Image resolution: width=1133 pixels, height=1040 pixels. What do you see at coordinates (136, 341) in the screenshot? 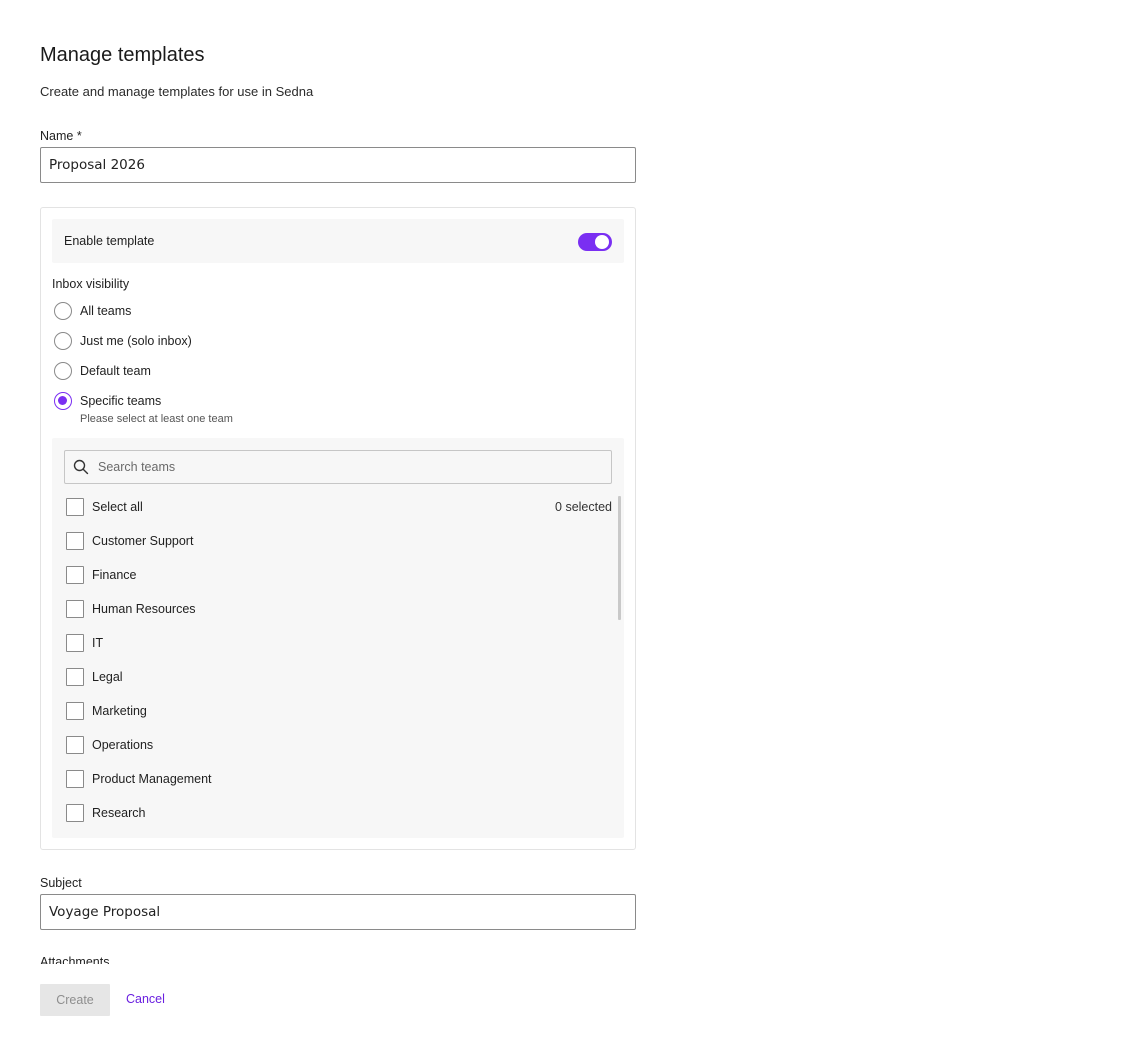
I see `radio-label: Just me (solo inbox)` at bounding box center [136, 341].